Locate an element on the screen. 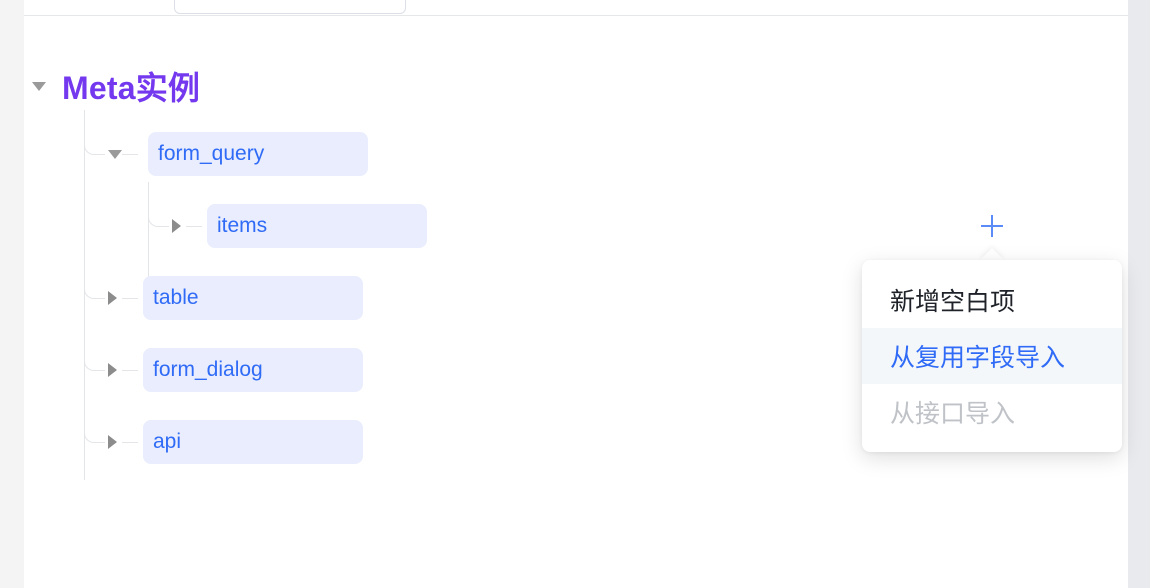 The height and width of the screenshot is (588, 1150). tree-node-api: api is located at coordinates (235, 442).